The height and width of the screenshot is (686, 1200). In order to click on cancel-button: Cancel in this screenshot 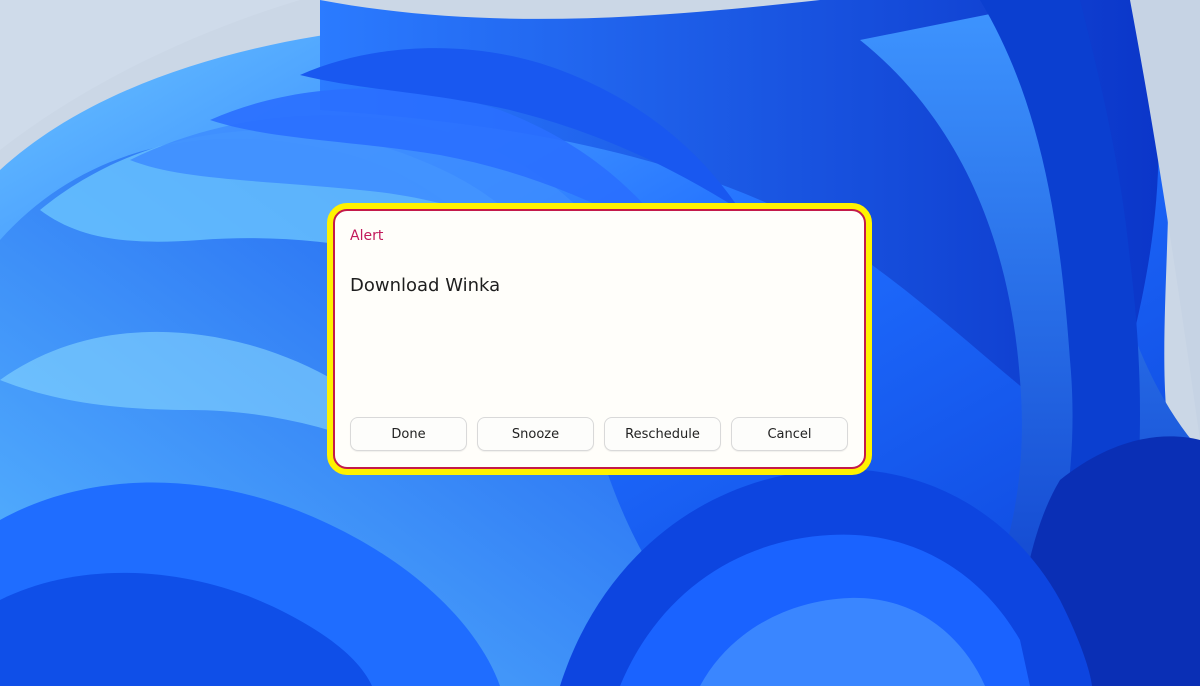, I will do `click(789, 434)`.